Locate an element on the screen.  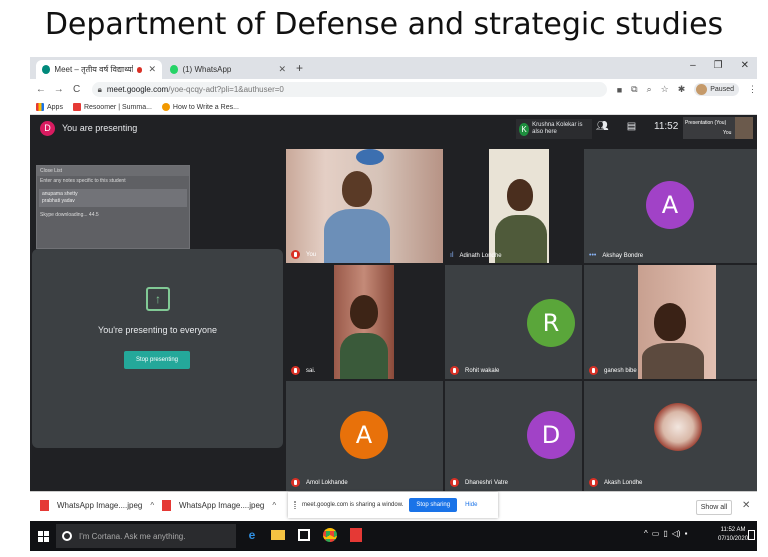
participant-name: Rohit wakale is located at coordinates (474, 370).